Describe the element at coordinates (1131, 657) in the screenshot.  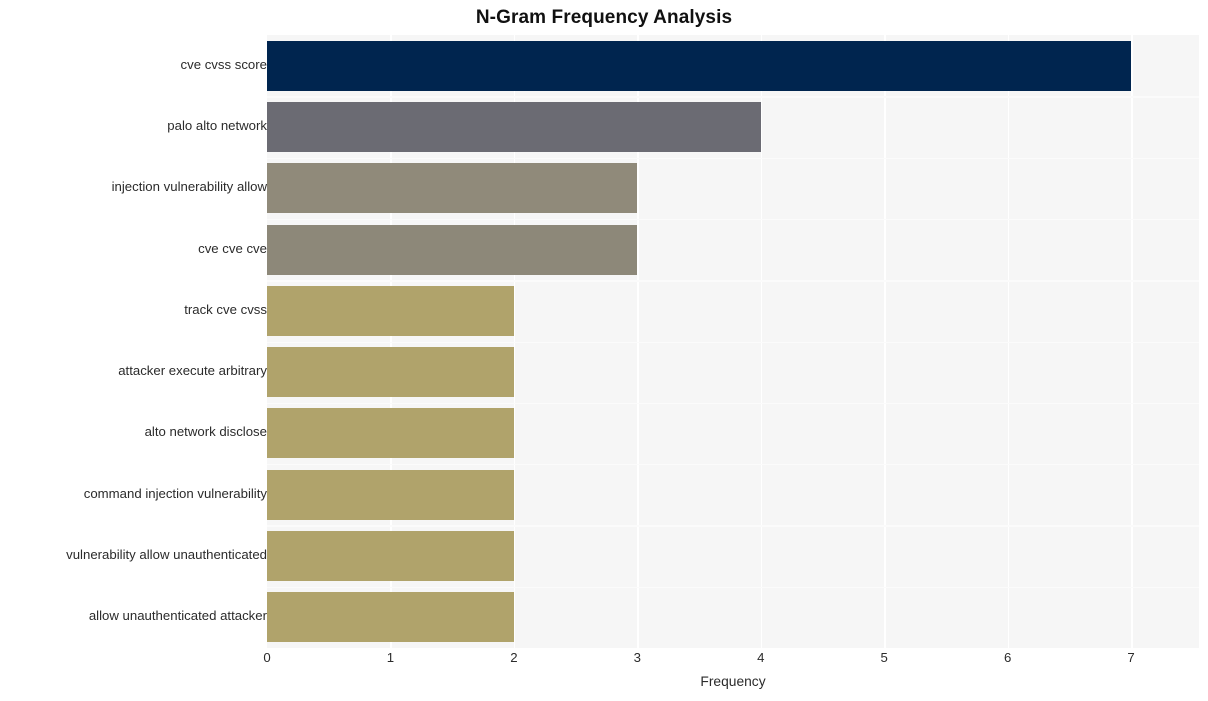
I see `x-axis-tick-label: 7` at that location.